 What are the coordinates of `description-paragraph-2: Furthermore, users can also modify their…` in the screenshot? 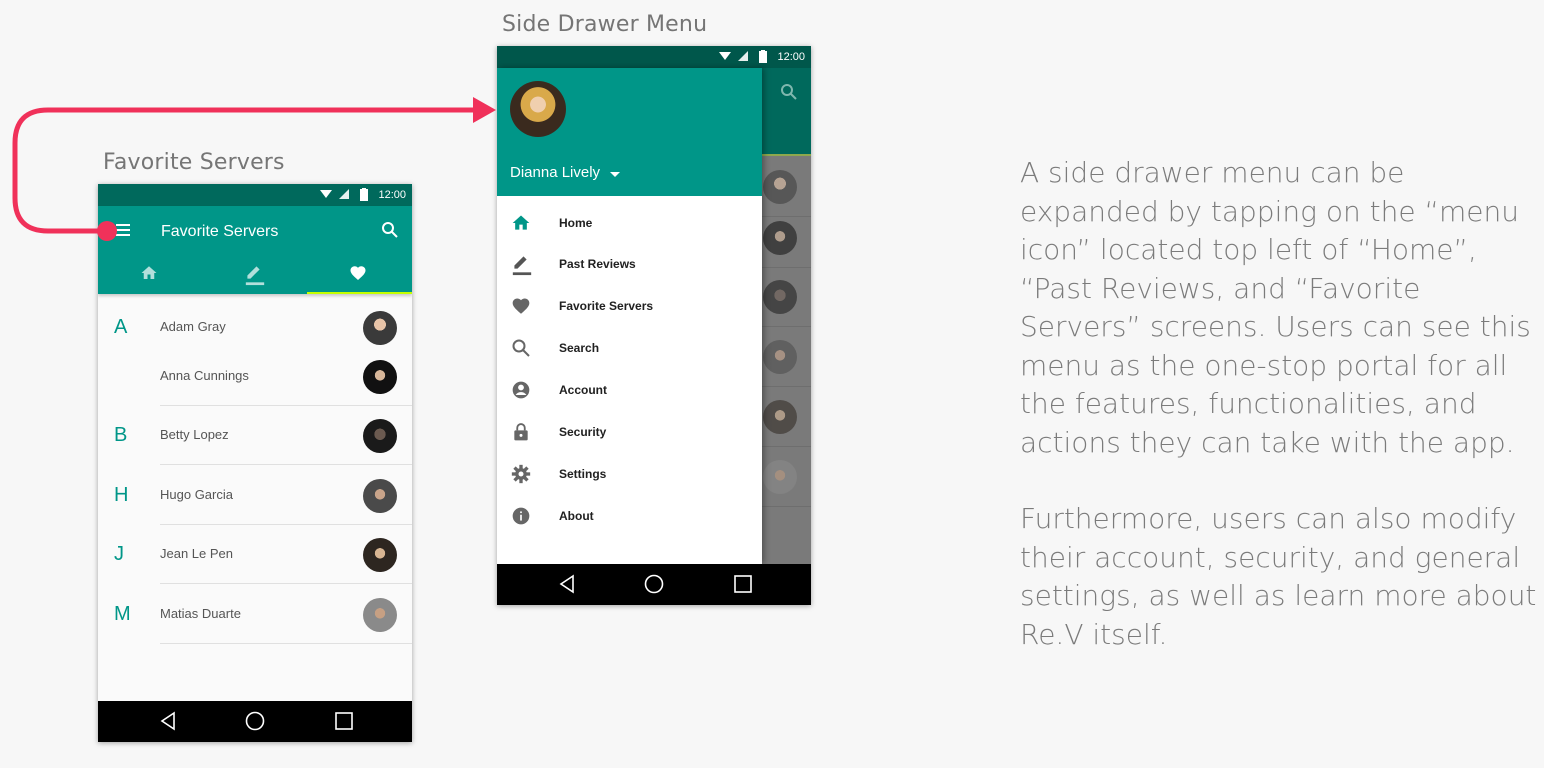 It's located at (1278, 576).